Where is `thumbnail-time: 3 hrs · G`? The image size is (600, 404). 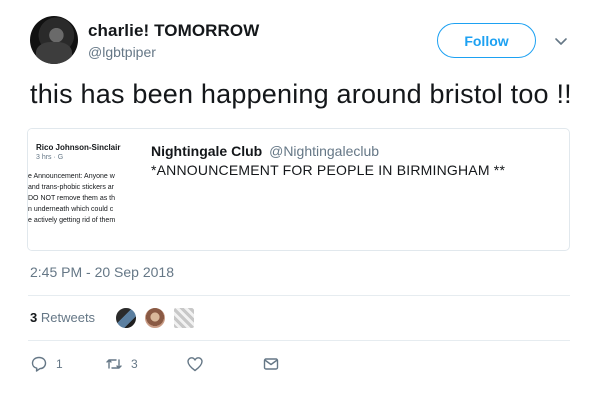
thumbnail-time: 3 hrs · G is located at coordinates (50, 157).